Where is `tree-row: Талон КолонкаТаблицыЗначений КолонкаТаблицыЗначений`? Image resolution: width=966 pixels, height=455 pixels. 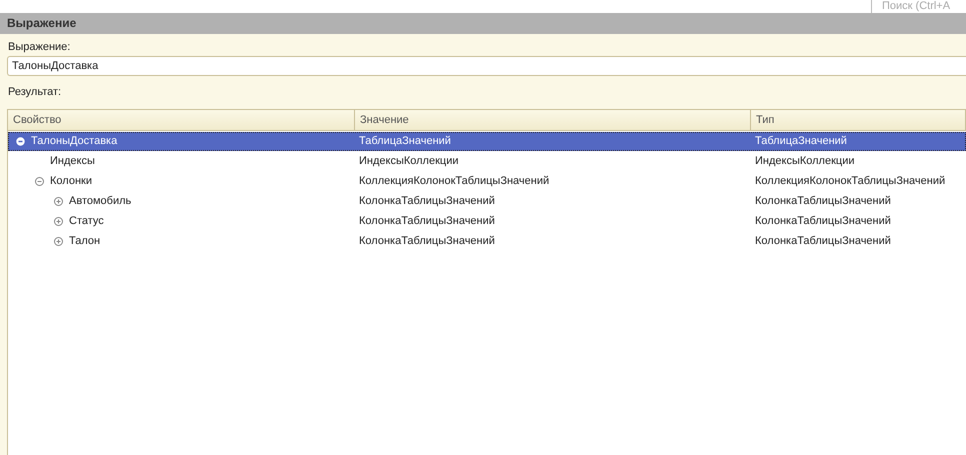
tree-row: Талон КолонкаТаблицыЗначений КолонкаТаблицыЗначений is located at coordinates (487, 241).